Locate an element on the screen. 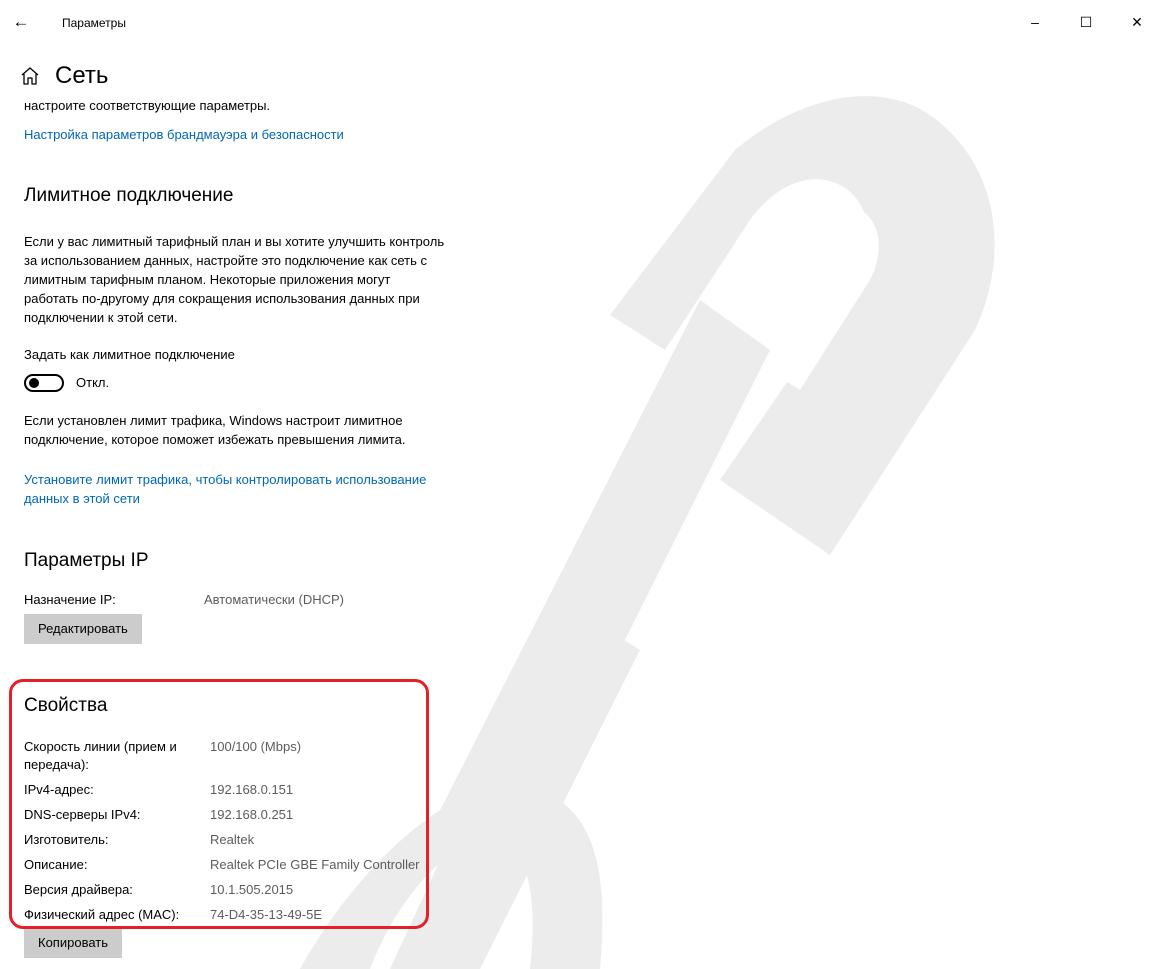 The height and width of the screenshot is (969, 1162). prop-value: 10.1.505.2015 is located at coordinates (252, 889).